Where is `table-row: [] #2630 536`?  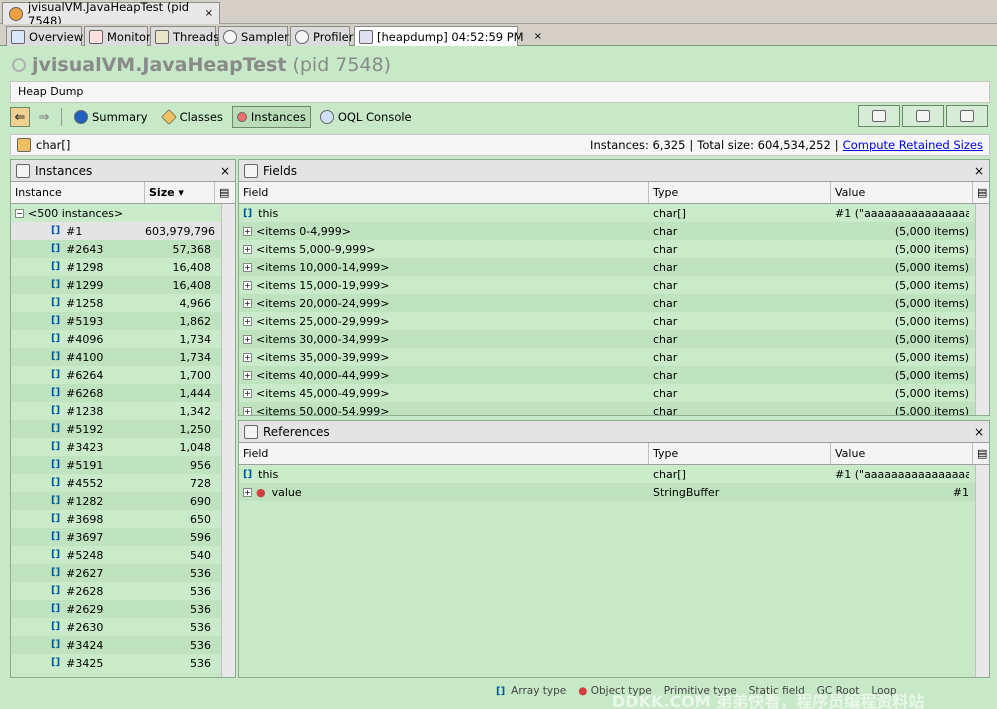 table-row: [] #2630 536 is located at coordinates (123, 627).